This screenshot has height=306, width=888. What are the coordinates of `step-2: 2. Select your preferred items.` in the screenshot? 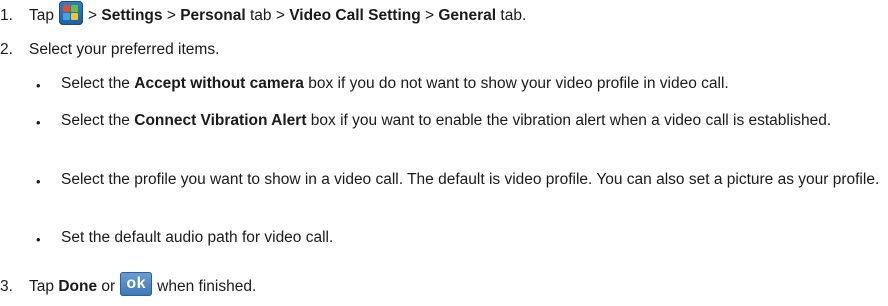 It's located at (109, 49).